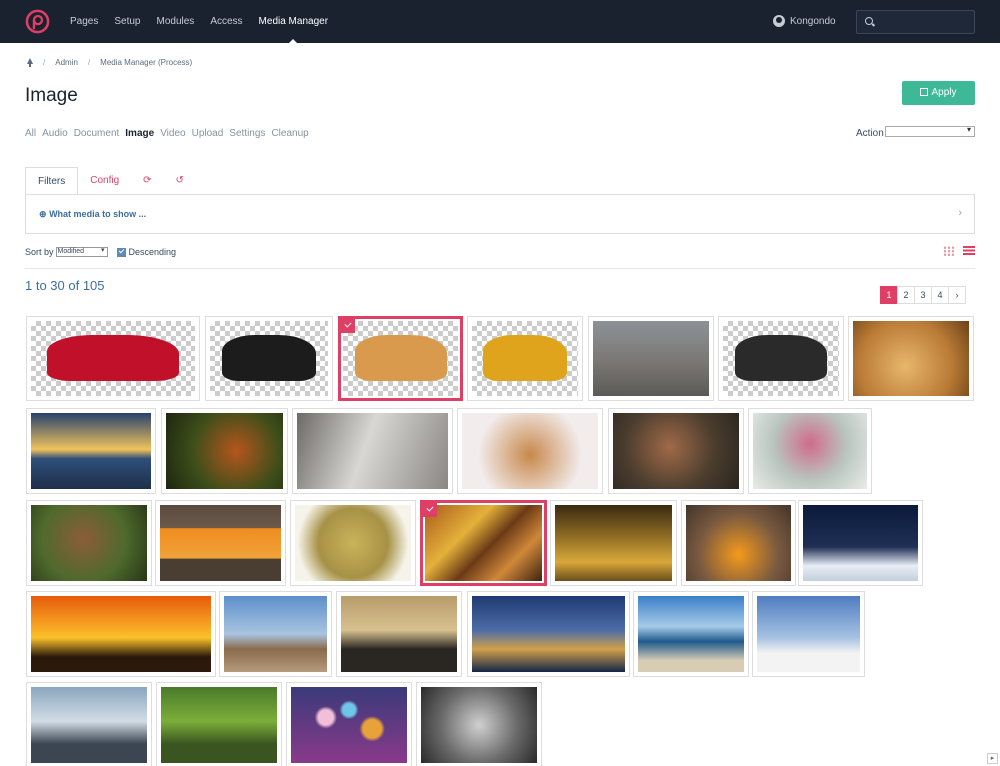 The height and width of the screenshot is (766, 1000). What do you see at coordinates (691, 634) in the screenshot?
I see `thumbnail-beach-sea` at bounding box center [691, 634].